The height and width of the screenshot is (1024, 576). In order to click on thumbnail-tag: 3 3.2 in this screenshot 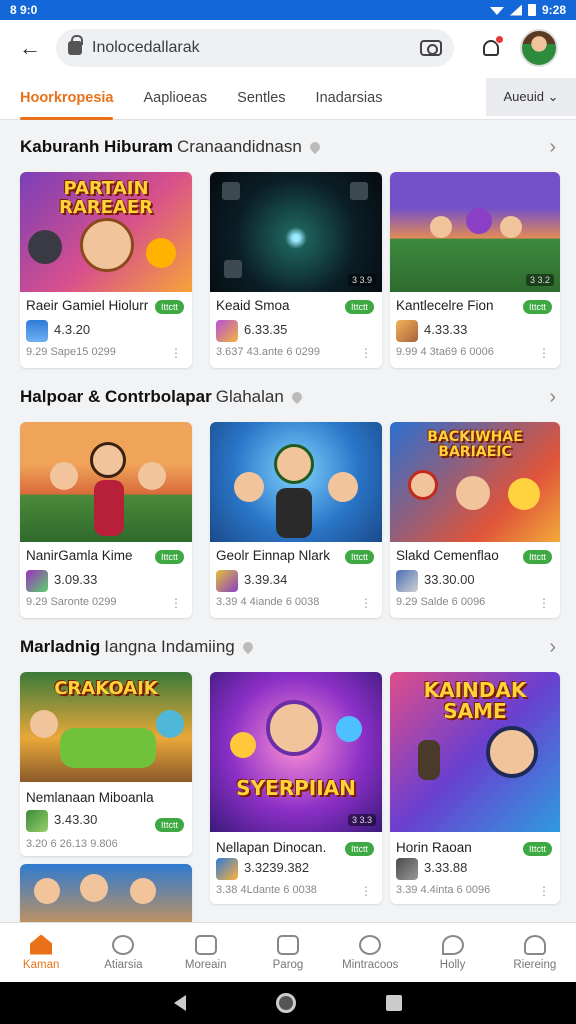, I will do `click(539, 280)`.